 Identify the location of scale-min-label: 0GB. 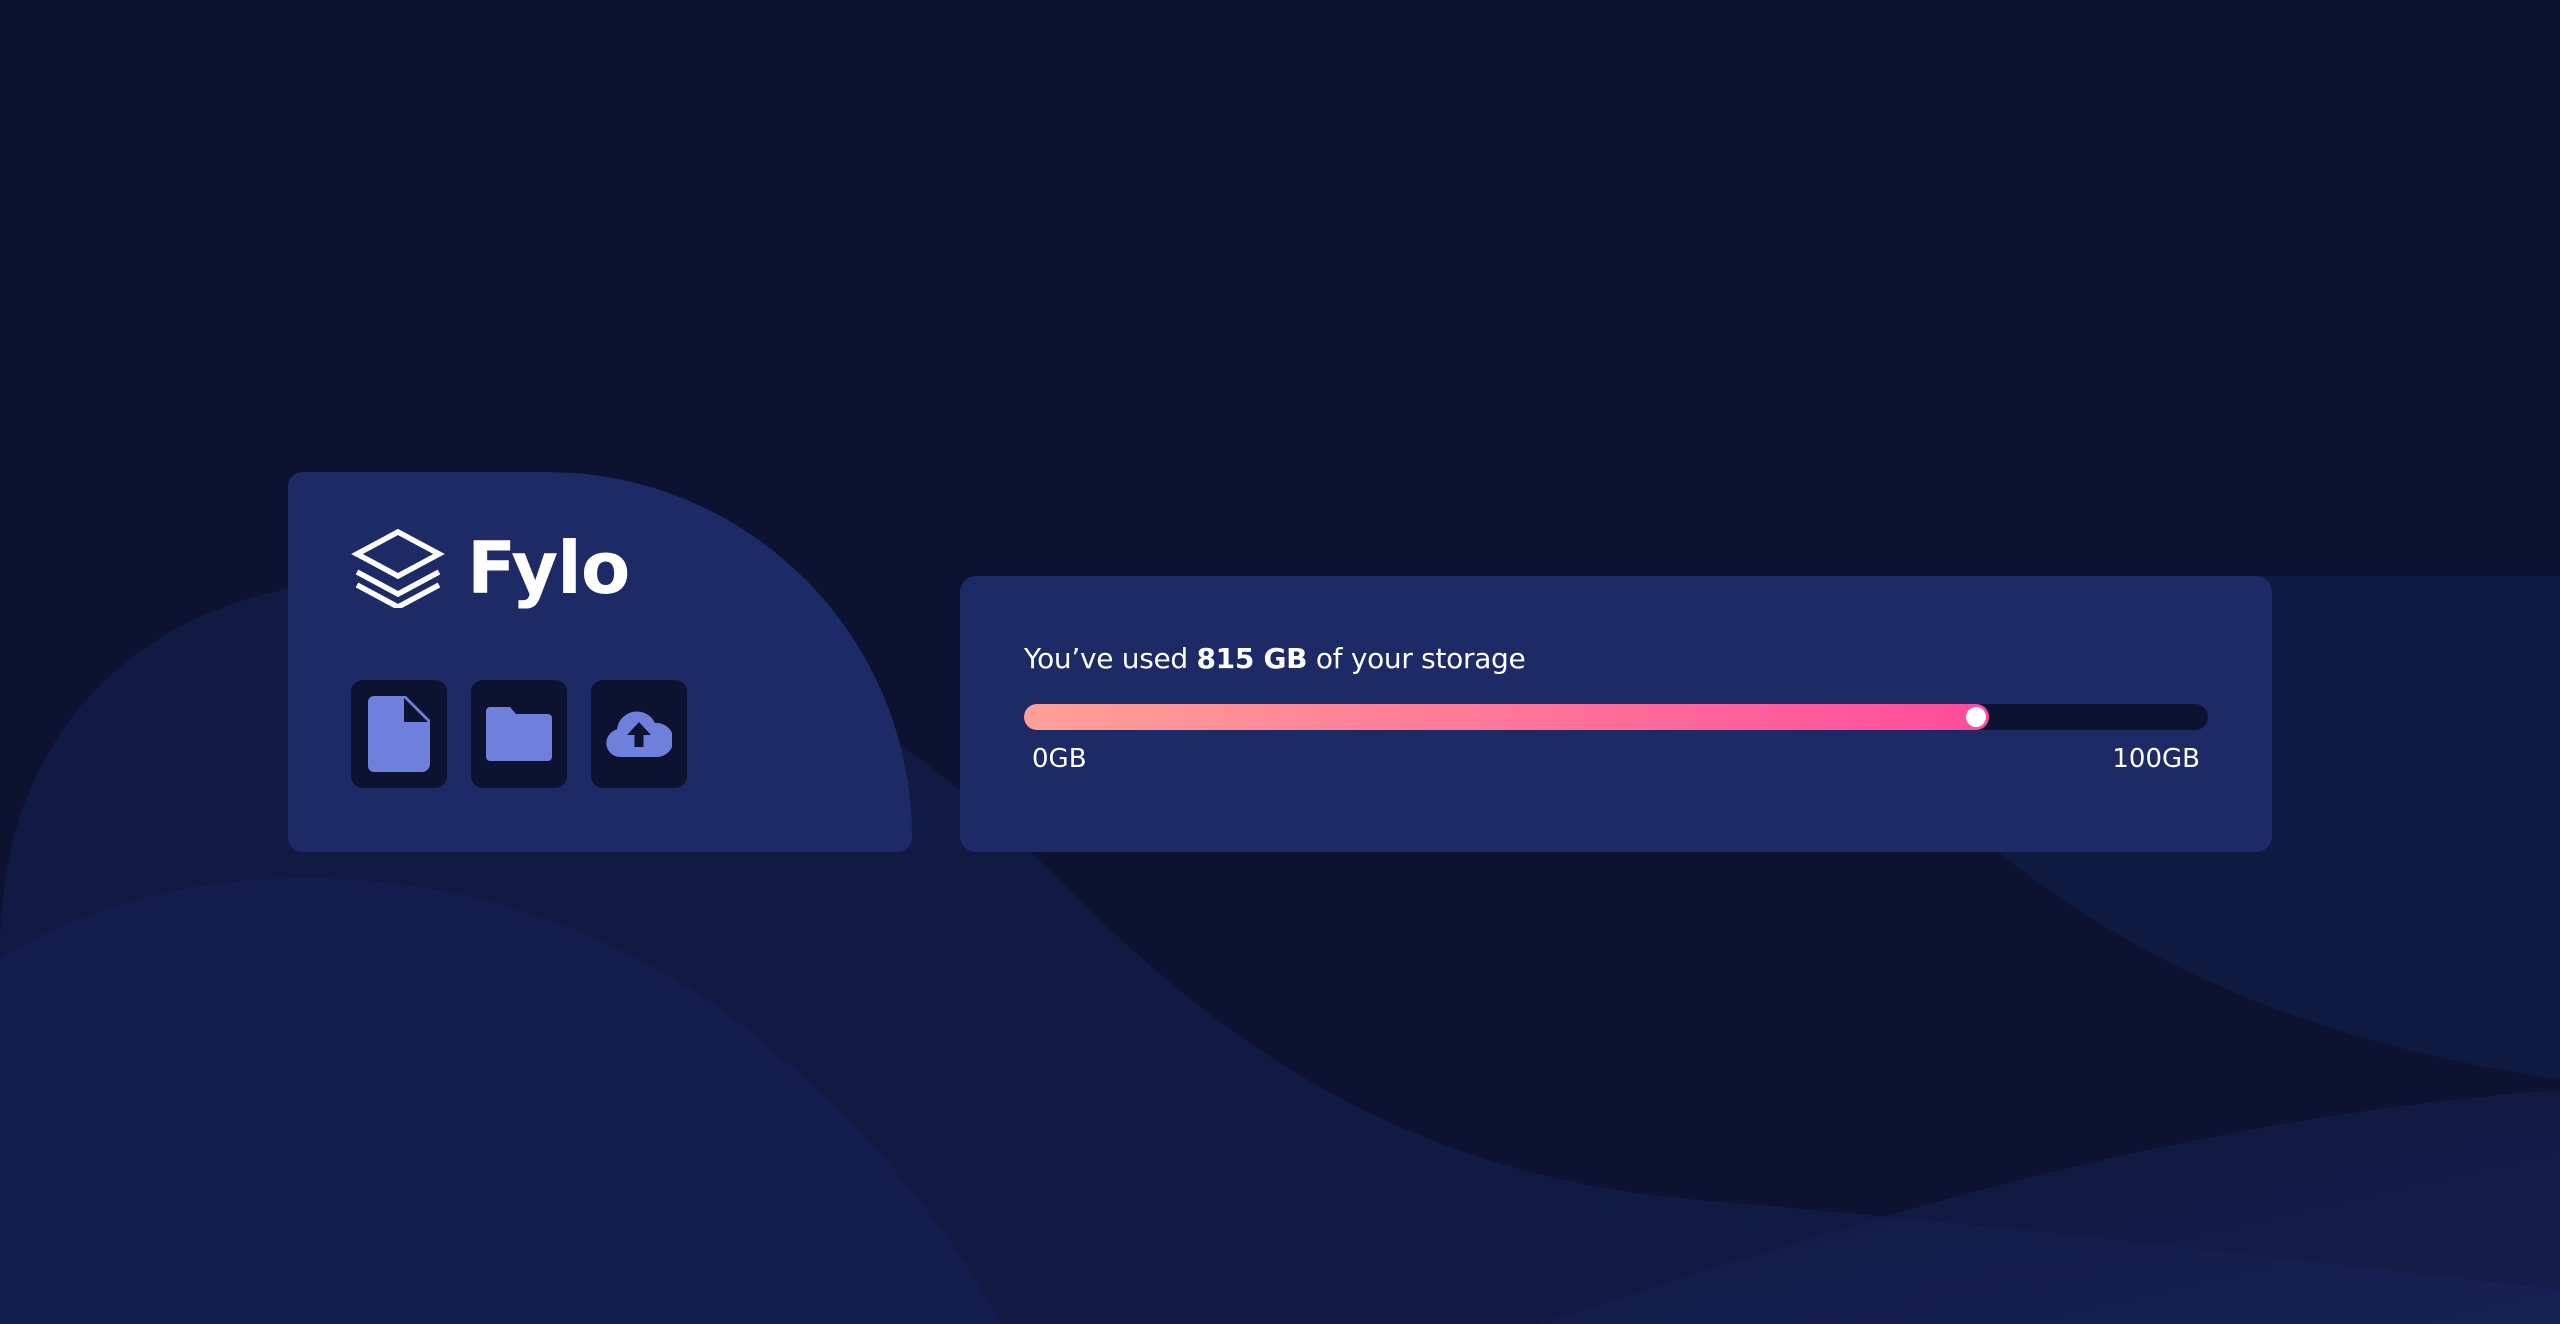
(1059, 759).